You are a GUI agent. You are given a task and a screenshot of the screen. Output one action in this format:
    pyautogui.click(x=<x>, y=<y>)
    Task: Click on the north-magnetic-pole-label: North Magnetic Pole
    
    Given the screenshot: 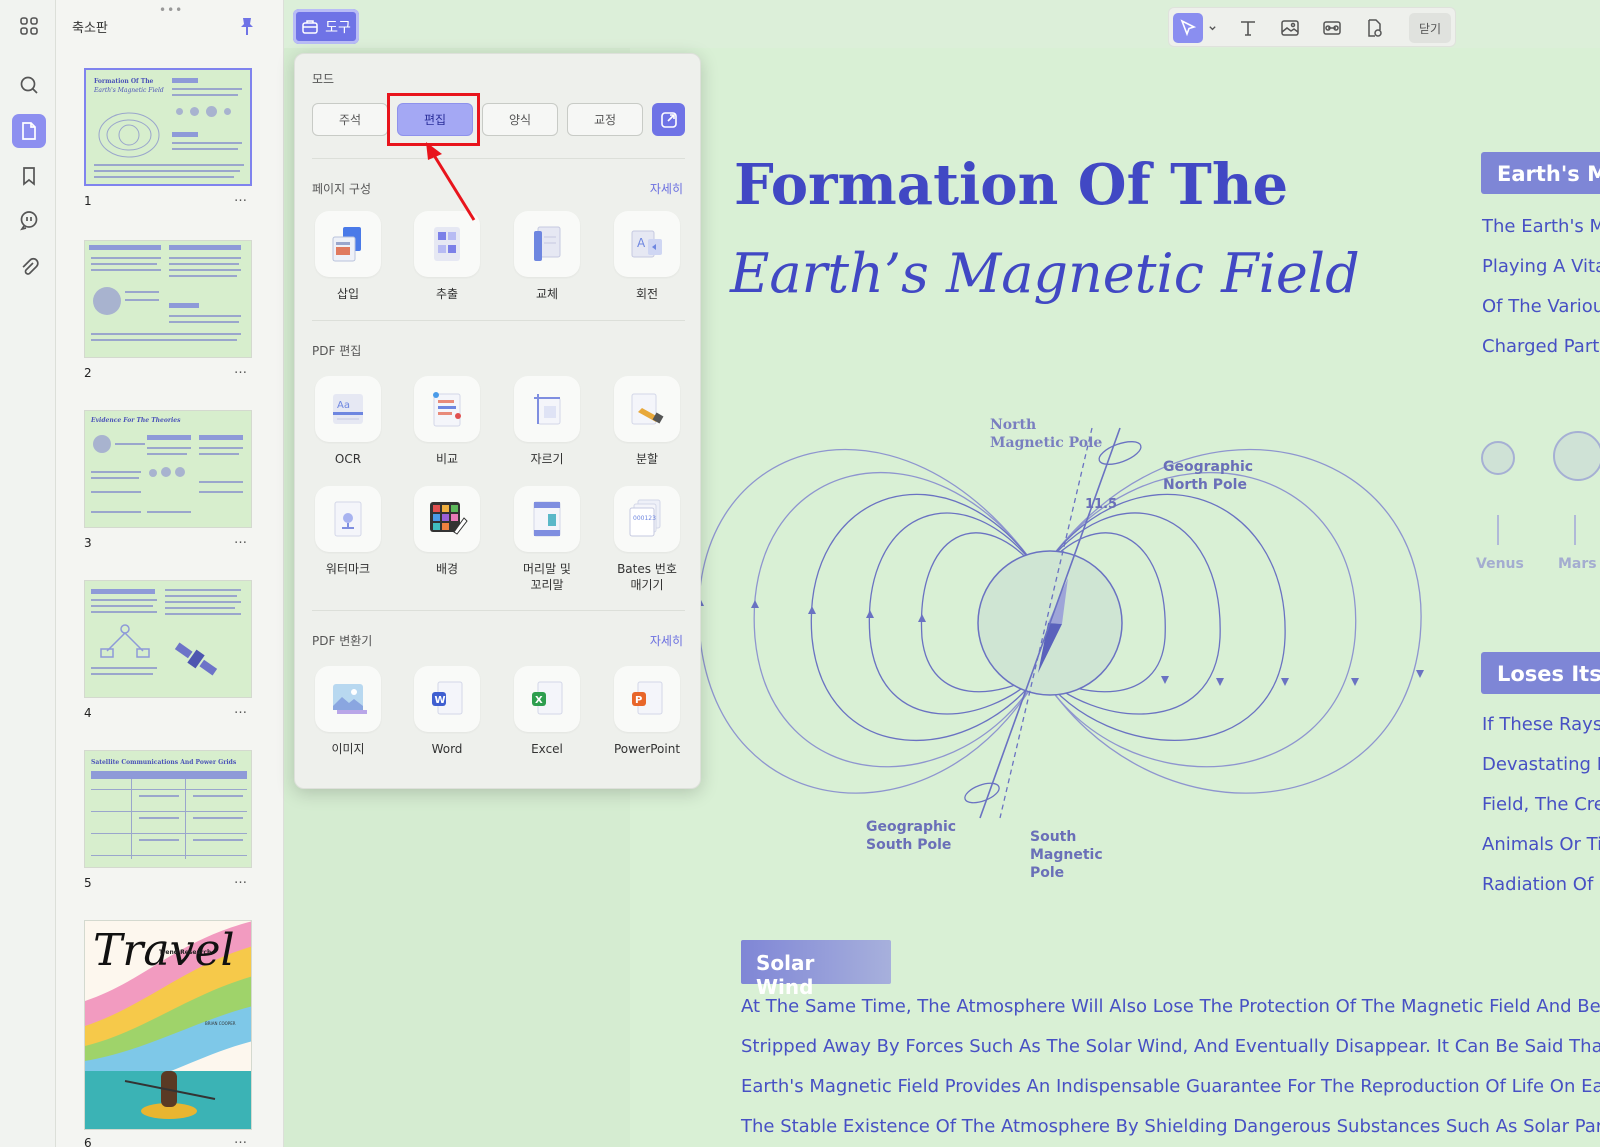 What is the action you would take?
    pyautogui.click(x=1046, y=434)
    